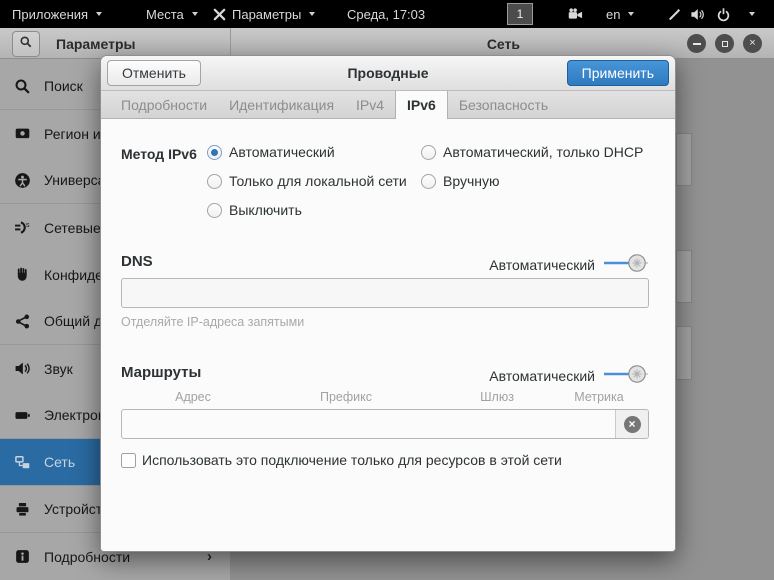 Image resolution: width=774 pixels, height=580 pixels. I want to click on radio-label: Выключить, so click(265, 210).